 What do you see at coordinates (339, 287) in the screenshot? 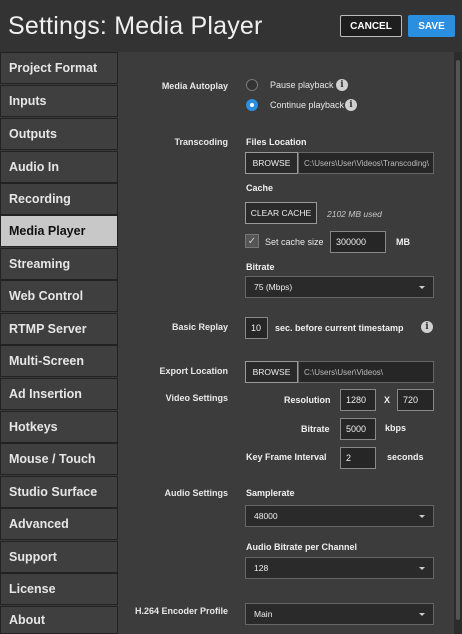
I see `transcoding-bitrate-select: 75 (Mbps)` at bounding box center [339, 287].